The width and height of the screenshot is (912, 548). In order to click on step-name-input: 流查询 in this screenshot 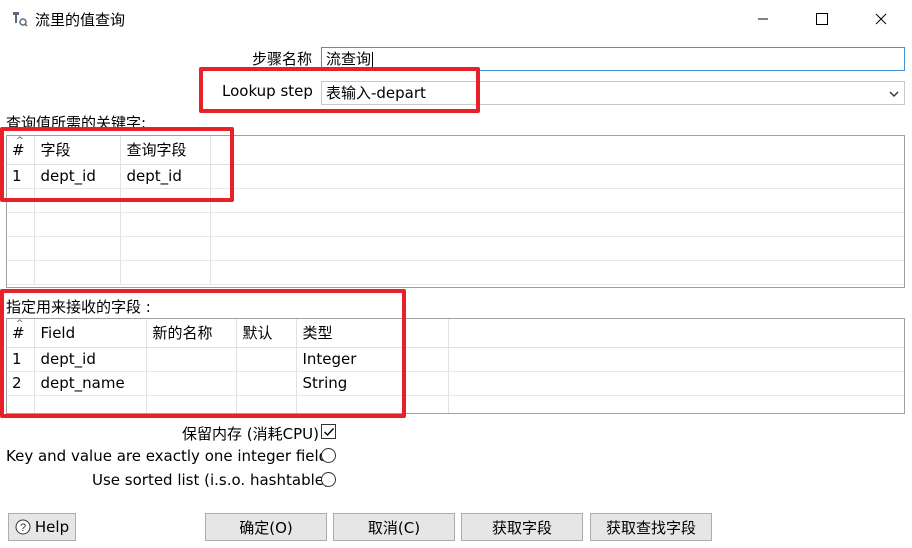, I will do `click(613, 59)`.